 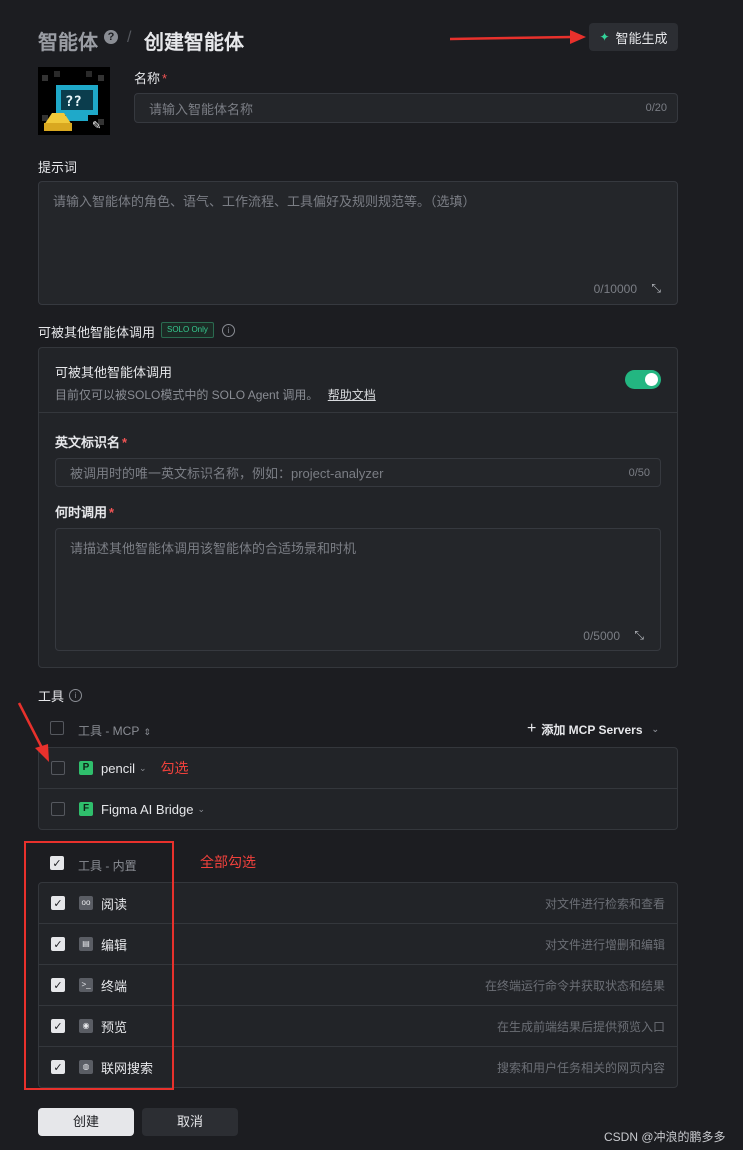 I want to click on plus-icon: +, so click(x=532, y=728).